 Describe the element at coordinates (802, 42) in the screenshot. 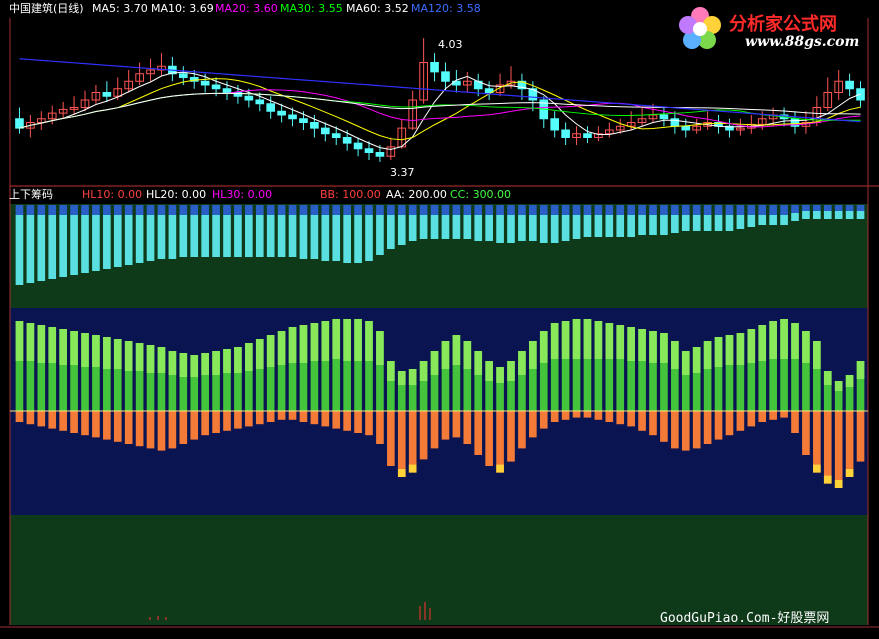

I see `logo-url: www.88gs.com` at that location.